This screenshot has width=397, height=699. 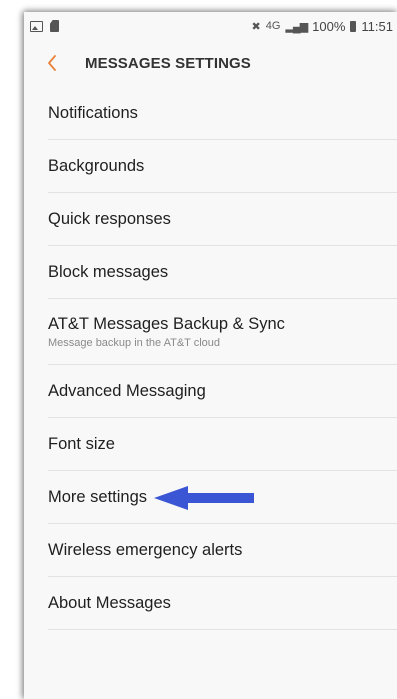 I want to click on battery-percent: 100%, so click(x=329, y=26).